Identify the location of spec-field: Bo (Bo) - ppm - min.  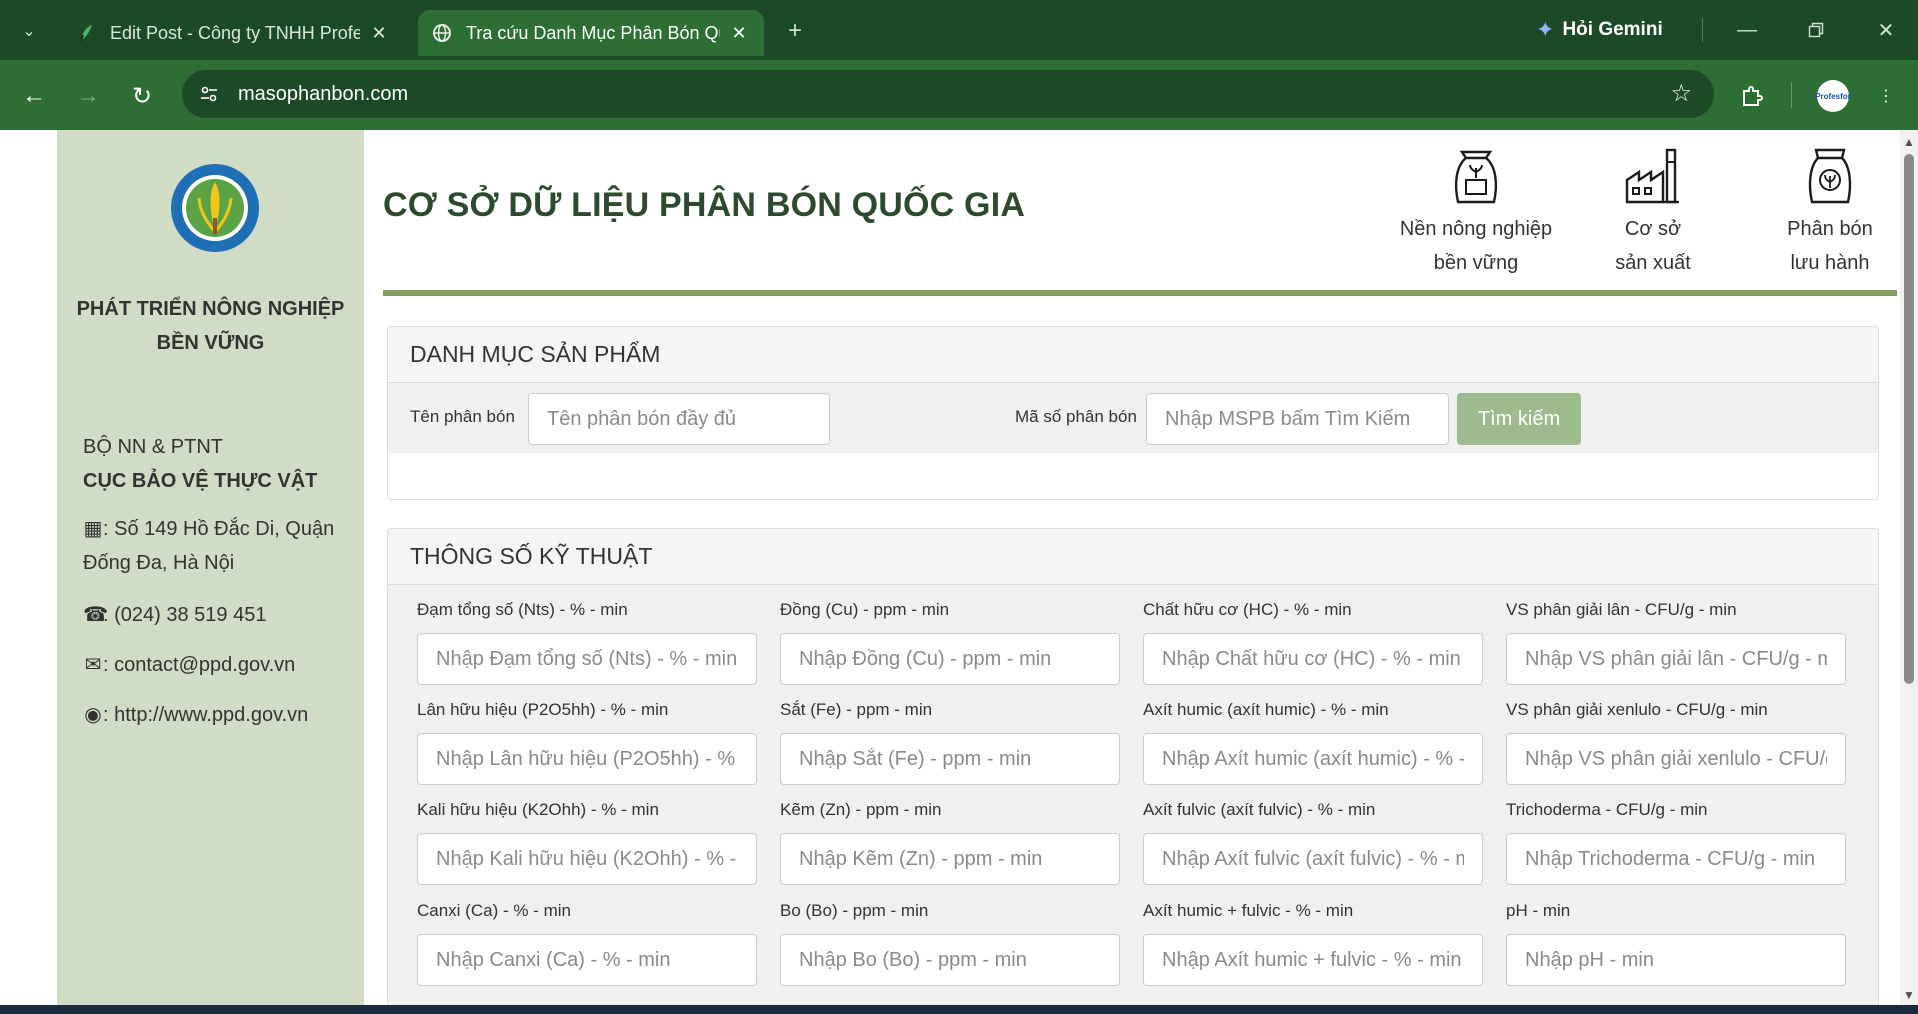
(950, 936).